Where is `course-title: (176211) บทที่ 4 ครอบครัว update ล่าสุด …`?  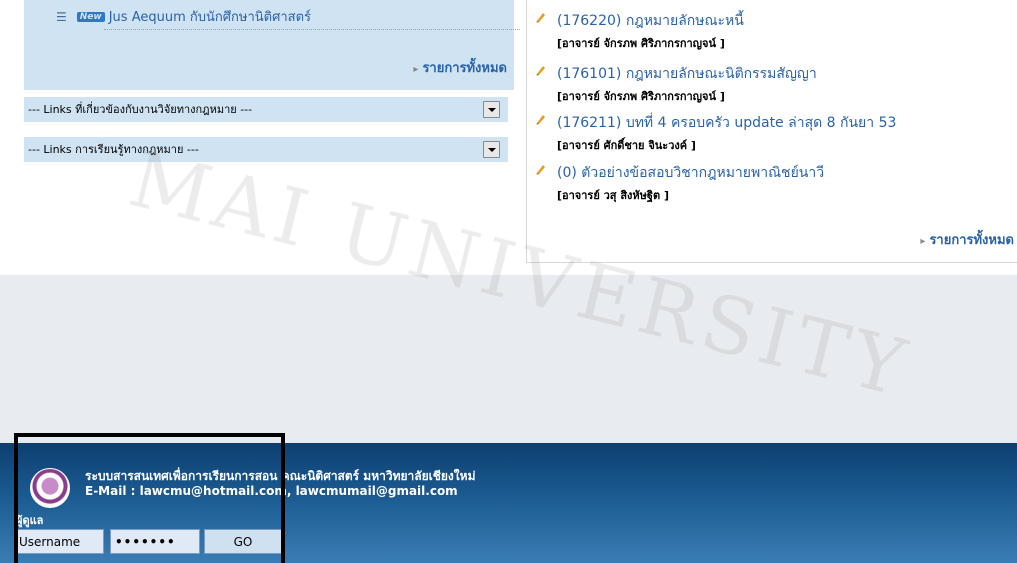 course-title: (176211) บทที่ 4 ครอบครัว update ล่าสุด … is located at coordinates (726, 123).